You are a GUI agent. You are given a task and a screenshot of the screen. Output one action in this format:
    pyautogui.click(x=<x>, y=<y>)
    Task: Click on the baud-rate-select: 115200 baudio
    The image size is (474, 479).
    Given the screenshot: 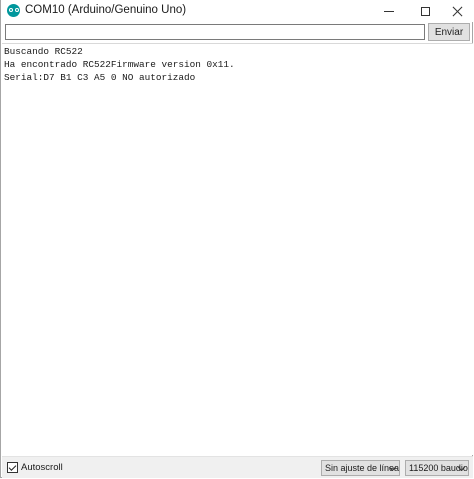 What is the action you would take?
    pyautogui.click(x=437, y=468)
    